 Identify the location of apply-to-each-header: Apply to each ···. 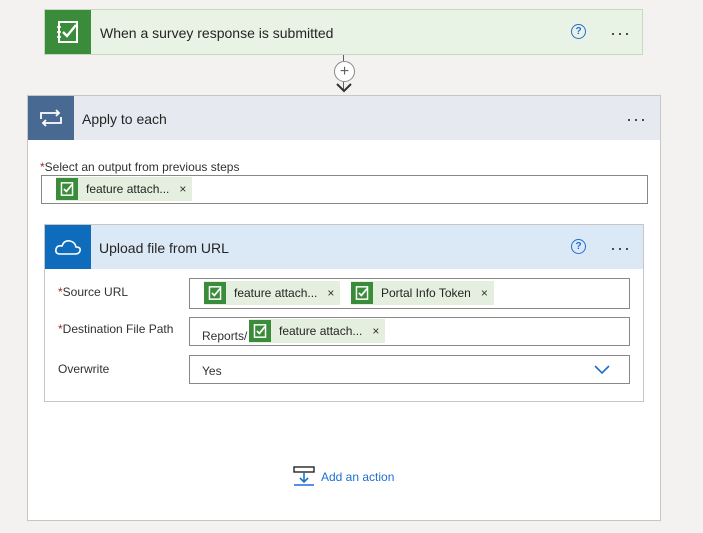
(344, 118).